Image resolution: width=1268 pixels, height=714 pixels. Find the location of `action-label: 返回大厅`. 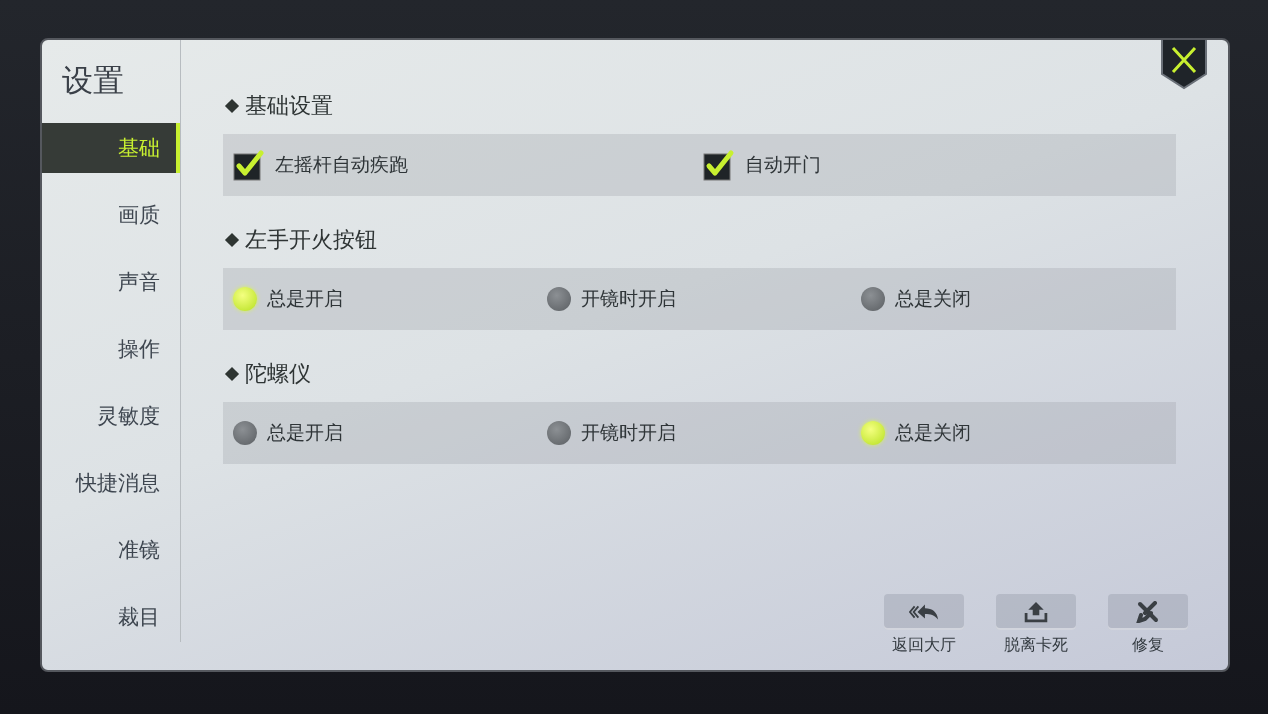

action-label: 返回大厅 is located at coordinates (924, 645).